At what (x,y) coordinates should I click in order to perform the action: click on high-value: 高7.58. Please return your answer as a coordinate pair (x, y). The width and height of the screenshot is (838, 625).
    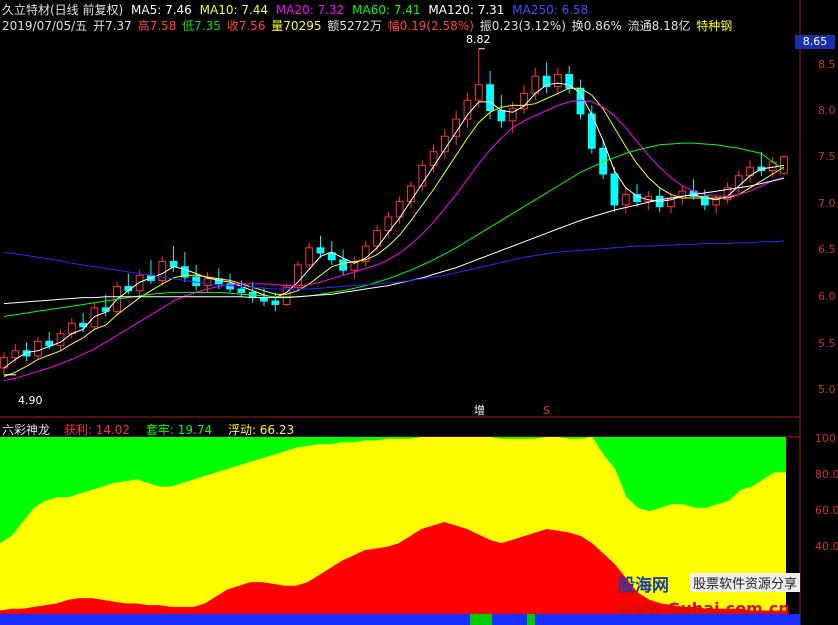
    Looking at the image, I should click on (157, 26).